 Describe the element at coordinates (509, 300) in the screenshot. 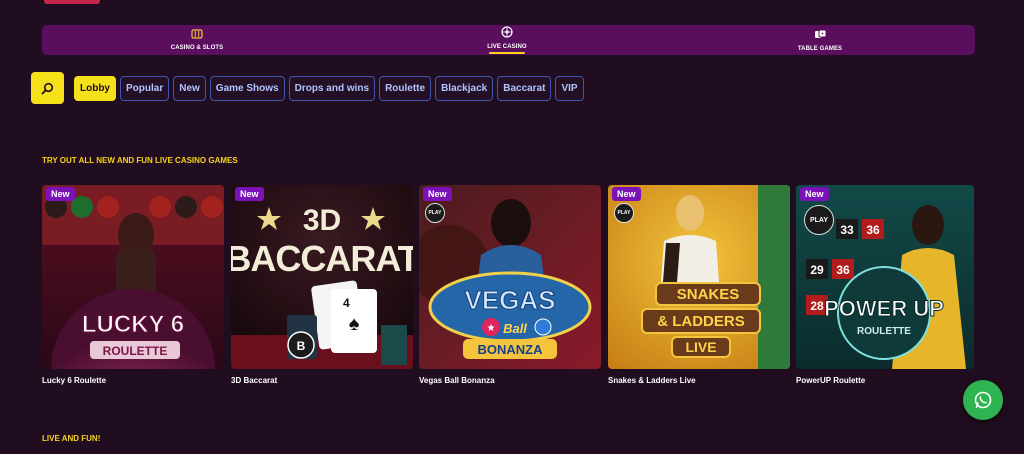

I see `svg-text: VEGAS` at that location.